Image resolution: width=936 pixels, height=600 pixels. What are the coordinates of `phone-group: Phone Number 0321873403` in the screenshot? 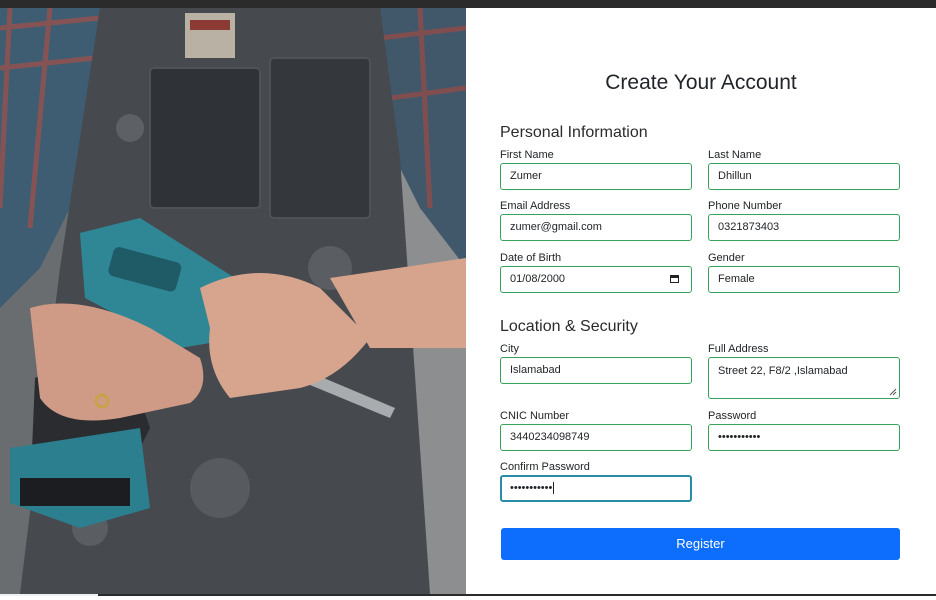 It's located at (804, 220).